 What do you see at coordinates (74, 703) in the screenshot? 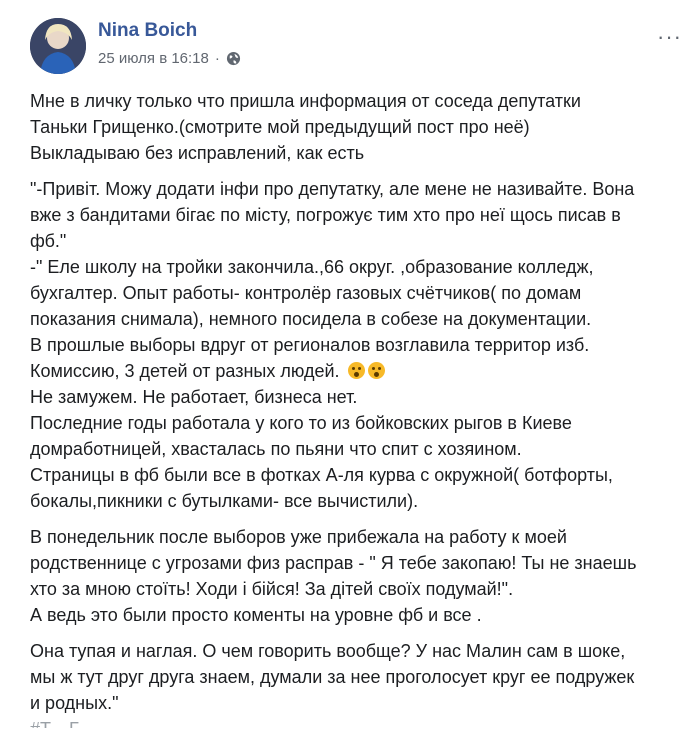
I see `text-line: и родных."` at bounding box center [74, 703].